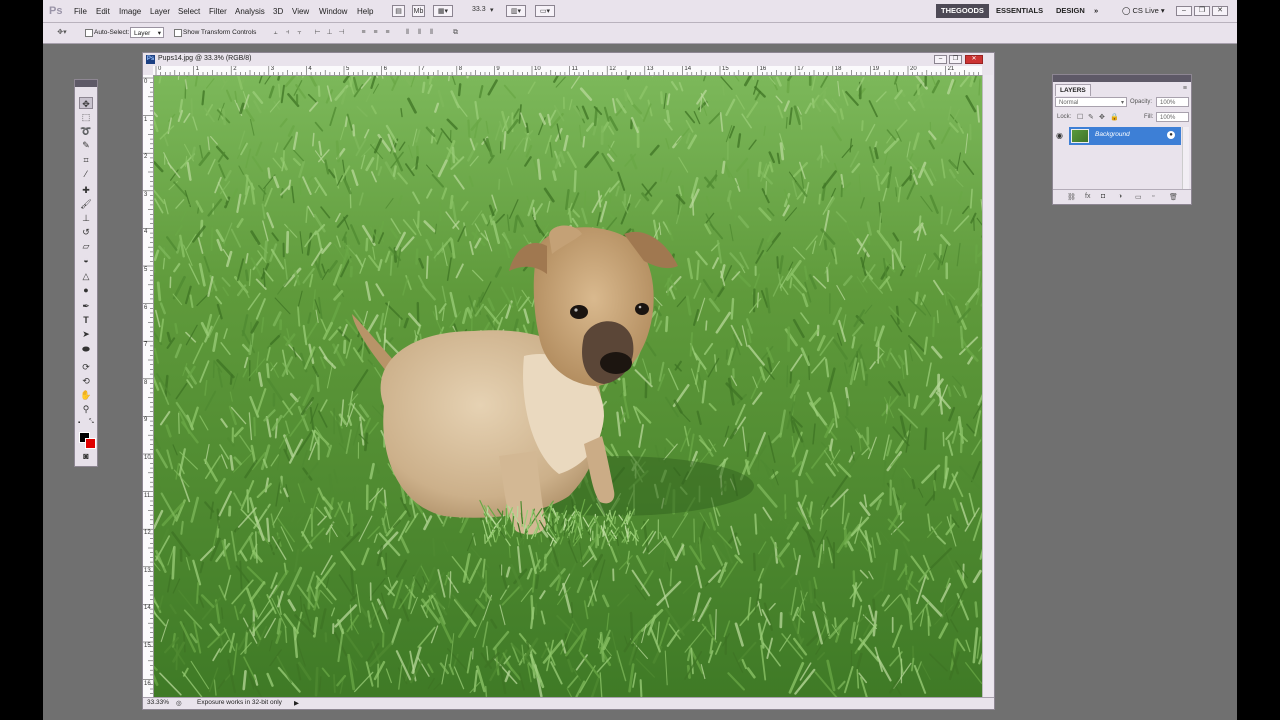 This screenshot has width=1280, height=720. Describe the element at coordinates (103, 11) in the screenshot. I see `menu-edit: Edit` at that location.